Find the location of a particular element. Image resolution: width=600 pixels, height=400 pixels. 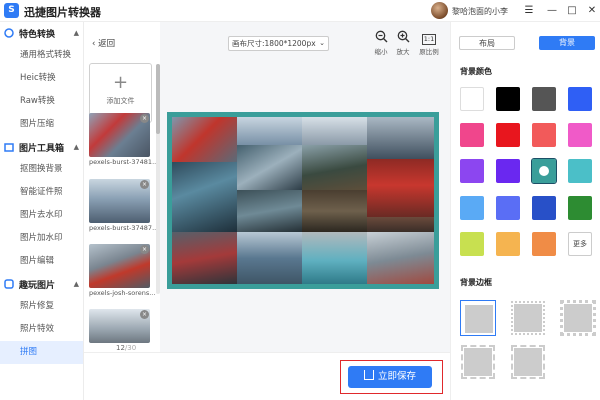

thumbnail-1: × is located at coordinates (119, 135).